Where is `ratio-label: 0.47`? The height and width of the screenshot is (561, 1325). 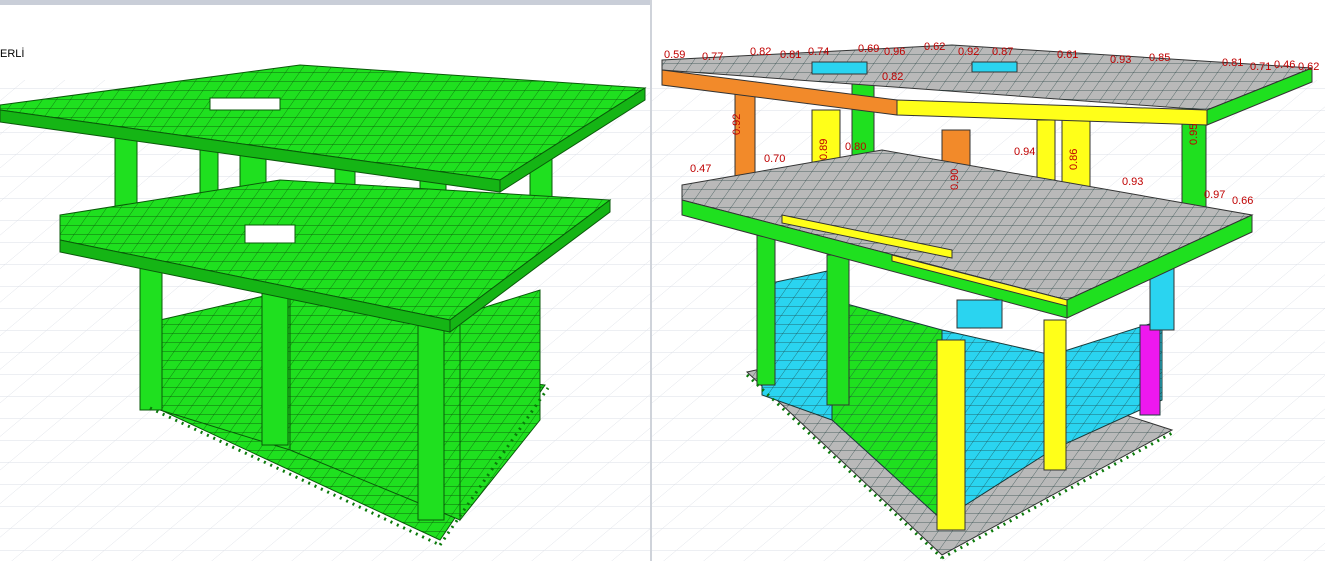 ratio-label: 0.47 is located at coordinates (700, 169).